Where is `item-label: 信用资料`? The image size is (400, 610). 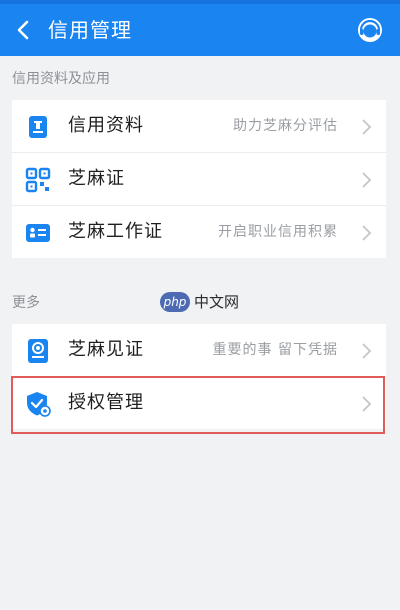
item-label: 信用资料 is located at coordinates (106, 125).